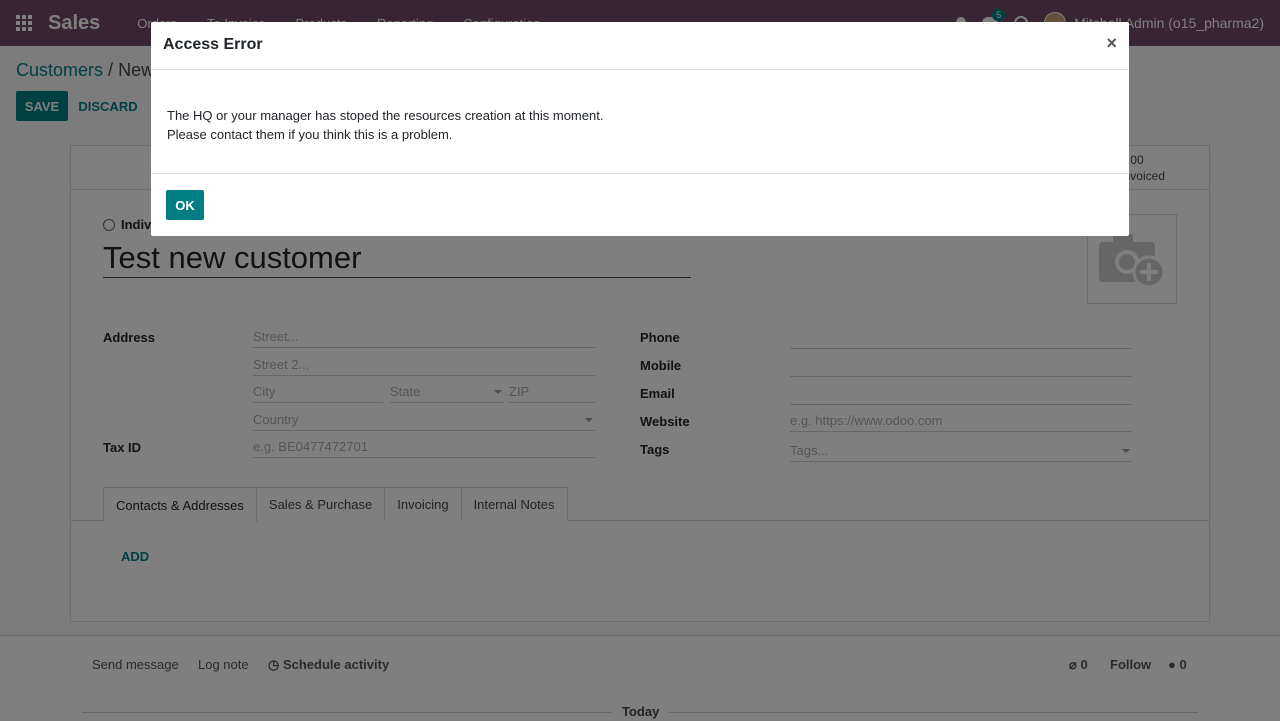  I want to click on close-icon: ×, so click(1111, 43).